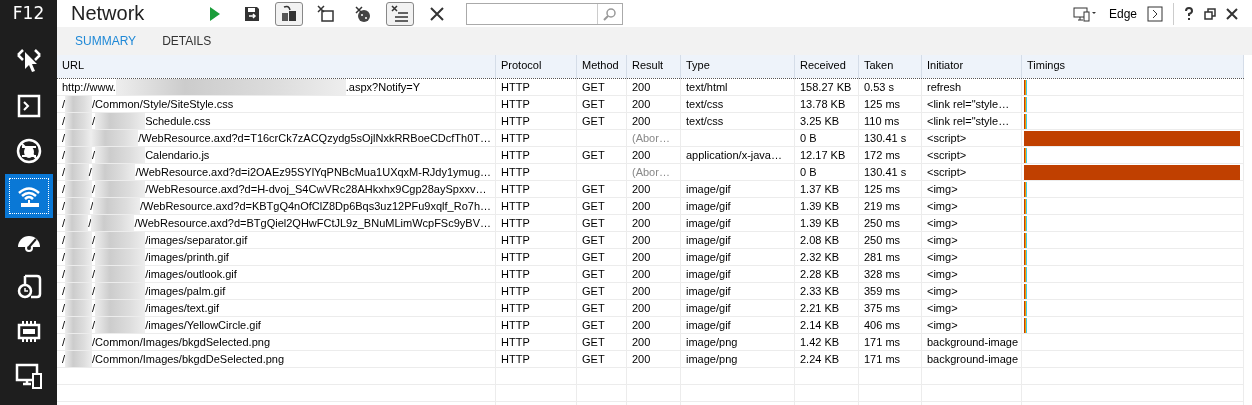  I want to click on table-cell: 406 ms, so click(882, 325).